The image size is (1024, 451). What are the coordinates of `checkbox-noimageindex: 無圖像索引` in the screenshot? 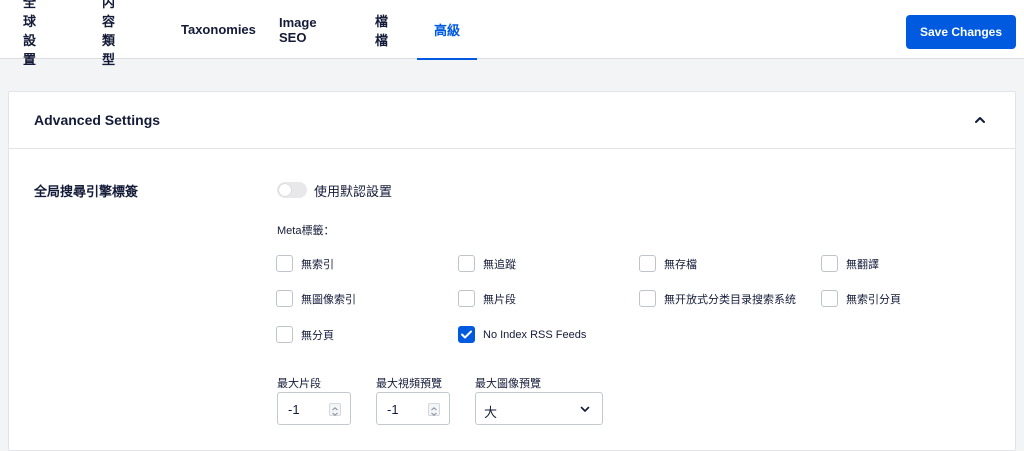 It's located at (316, 298).